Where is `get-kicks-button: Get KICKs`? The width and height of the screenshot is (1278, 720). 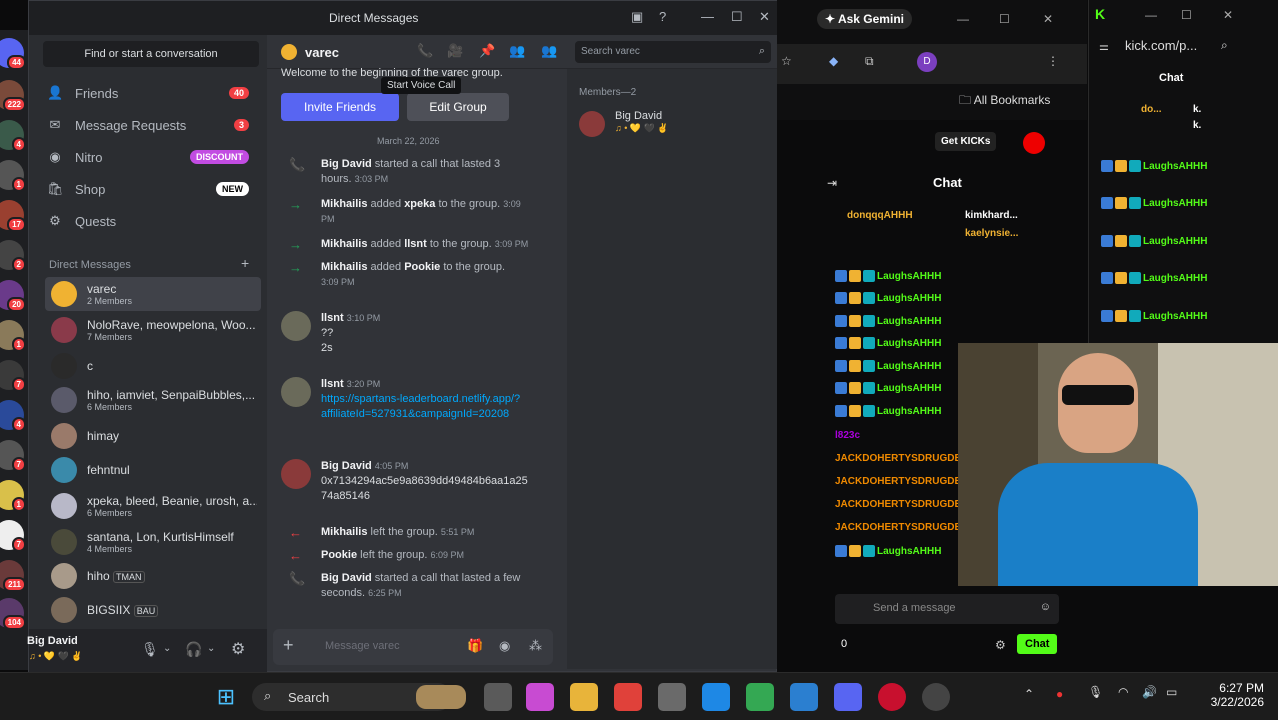
get-kicks-button: Get KICKs is located at coordinates (966, 141).